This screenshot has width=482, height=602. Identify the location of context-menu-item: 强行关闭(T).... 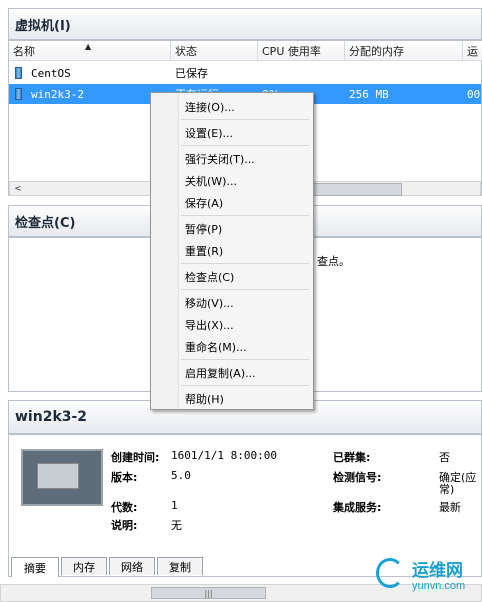
(232, 159).